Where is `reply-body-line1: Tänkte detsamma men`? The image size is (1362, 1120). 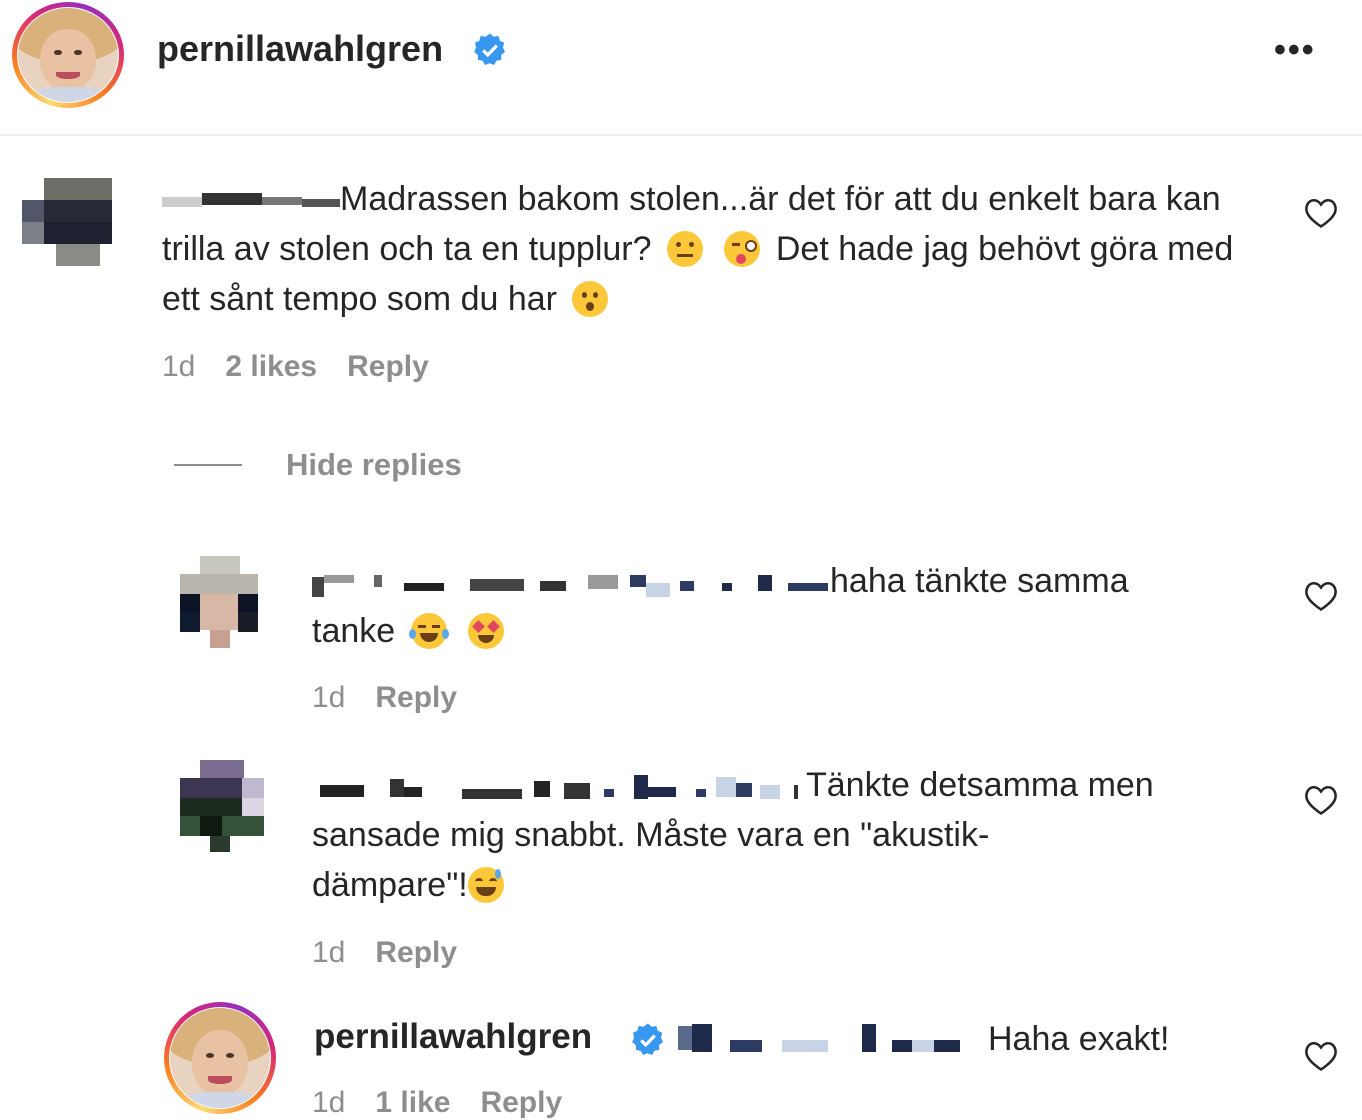 reply-body-line1: Tänkte detsamma men is located at coordinates (980, 785).